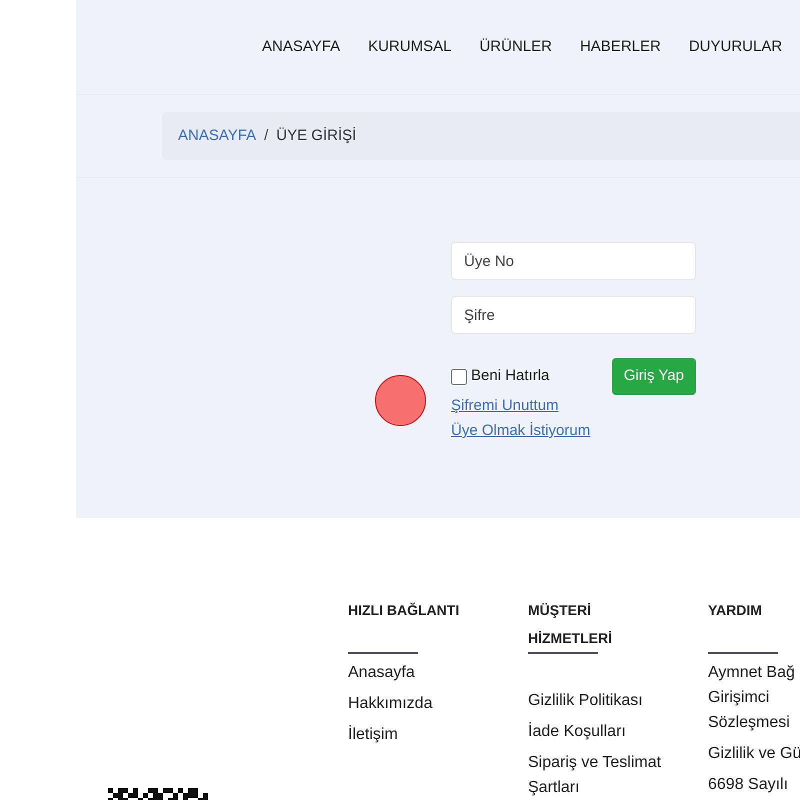  What do you see at coordinates (510, 376) in the screenshot?
I see `remember-label: Beni Hatırla` at bounding box center [510, 376].